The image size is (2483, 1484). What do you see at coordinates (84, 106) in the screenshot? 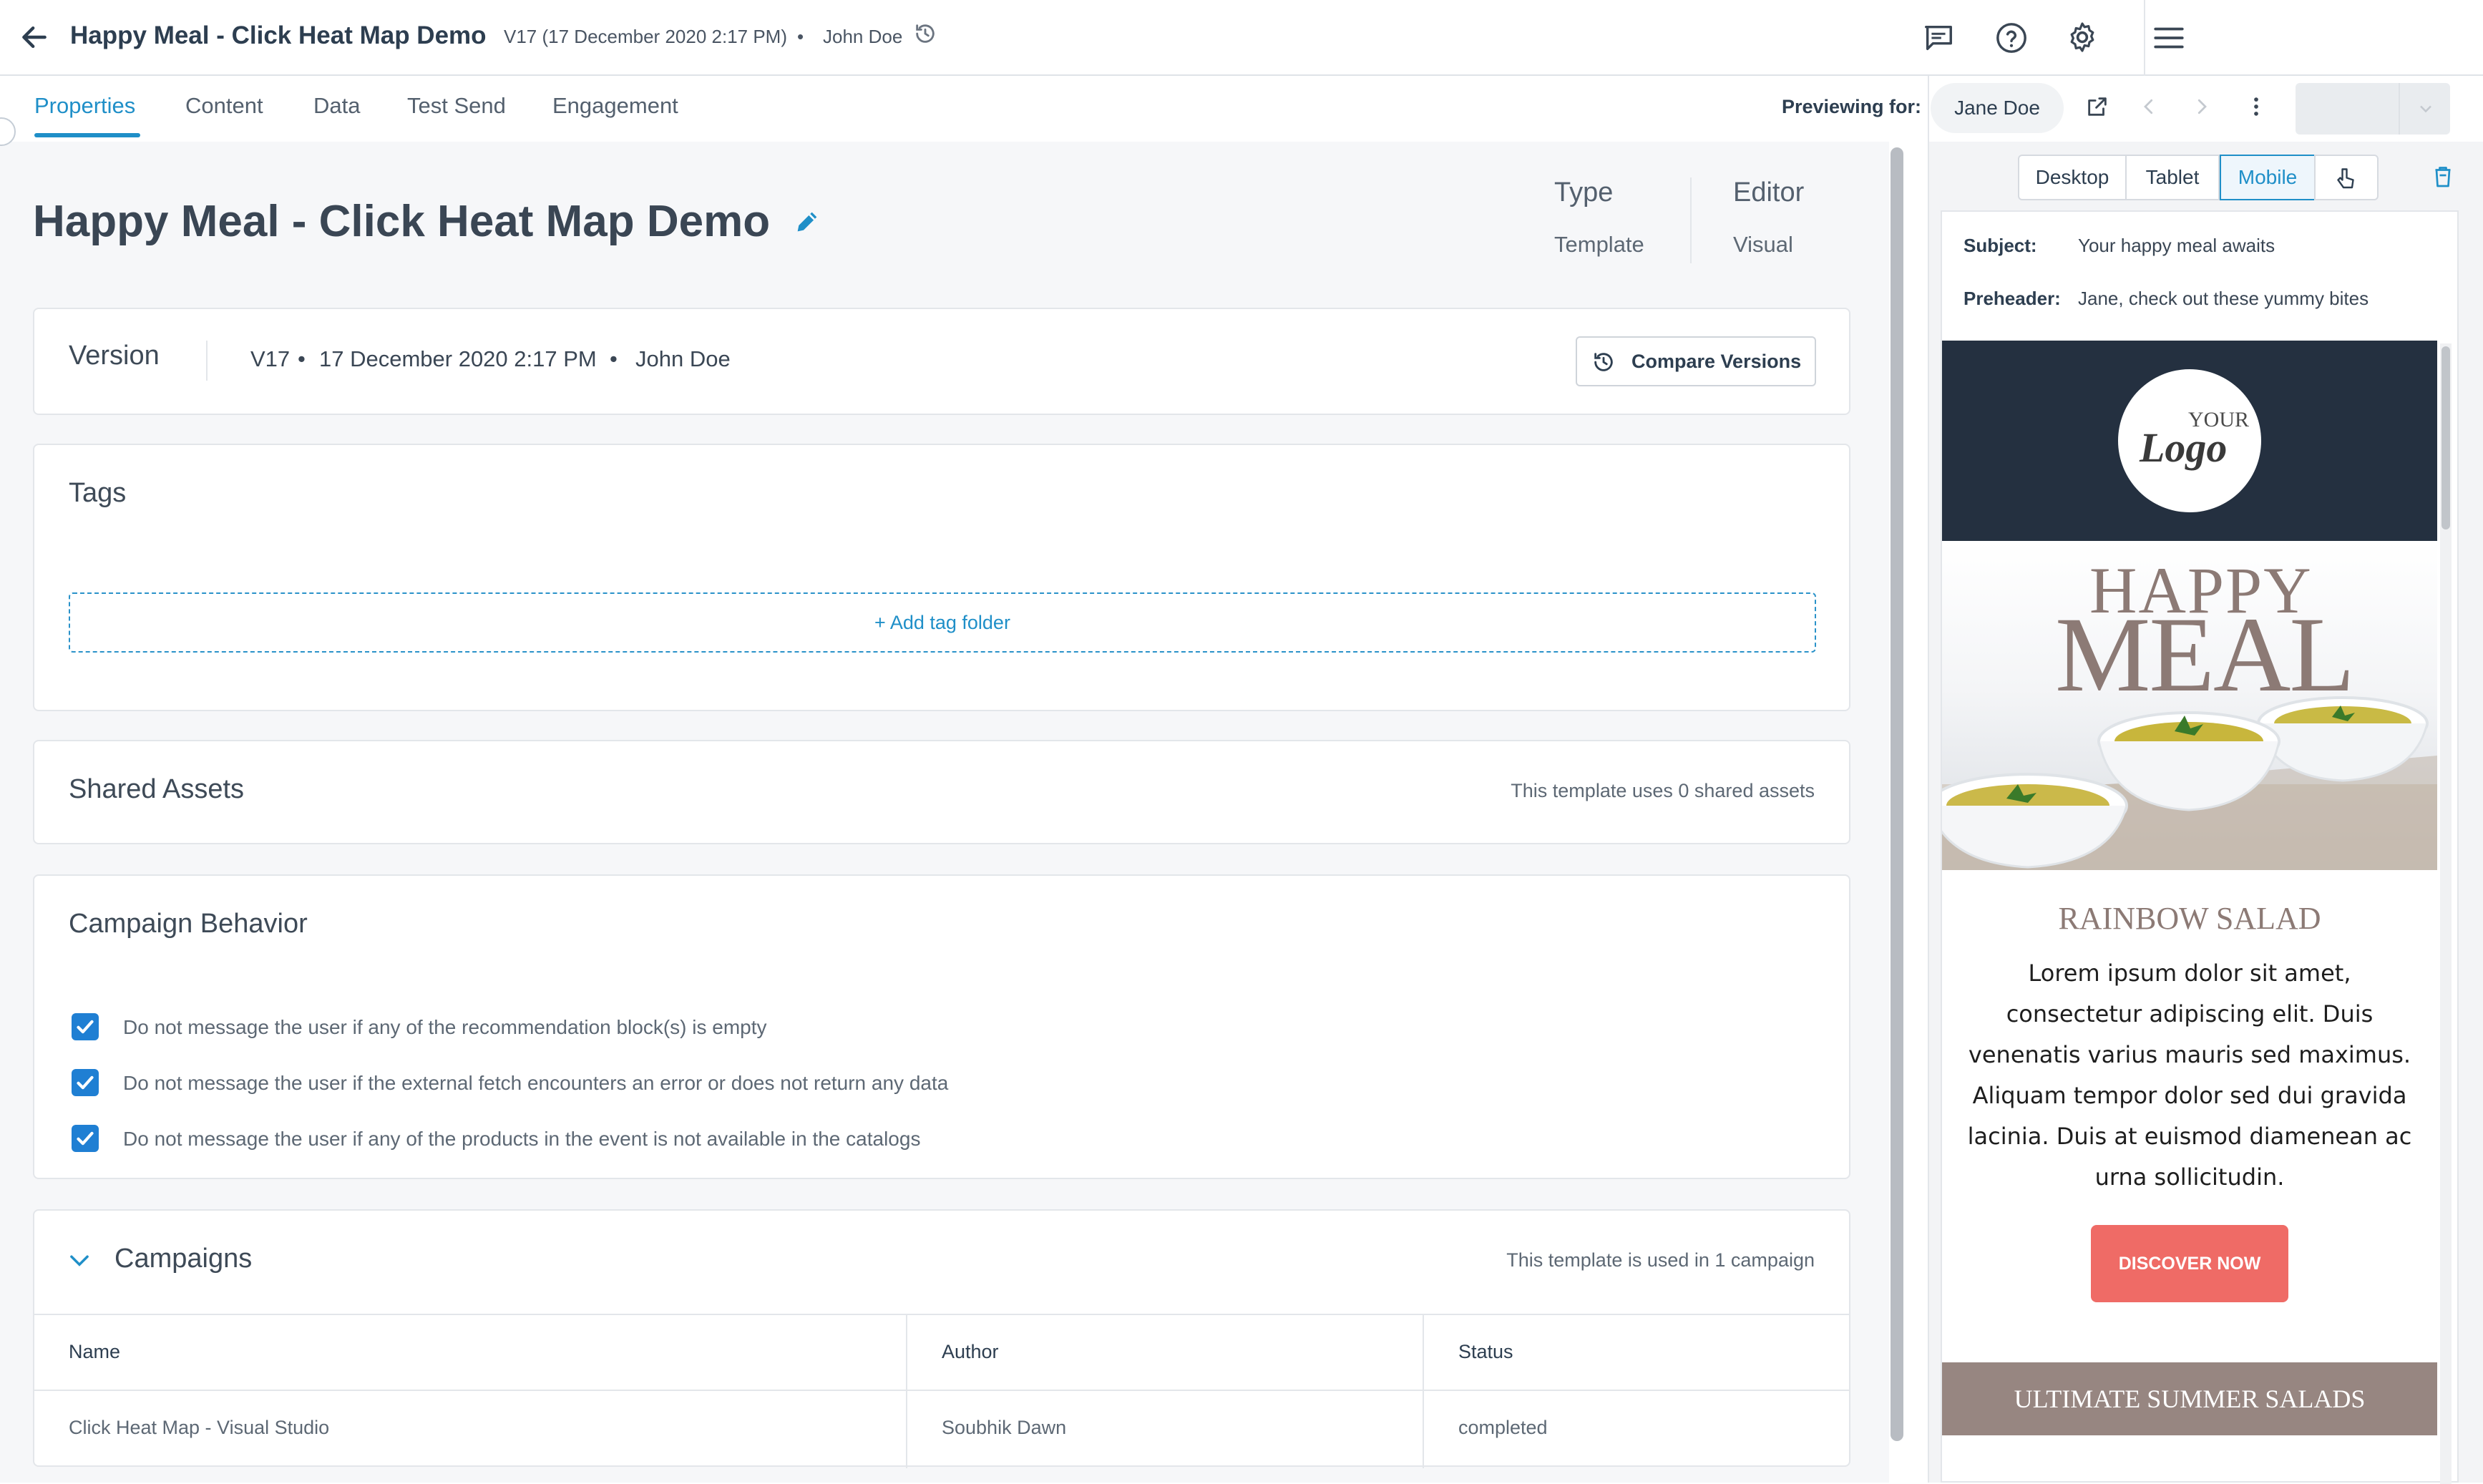
I see `tab-properties: Properties` at bounding box center [84, 106].